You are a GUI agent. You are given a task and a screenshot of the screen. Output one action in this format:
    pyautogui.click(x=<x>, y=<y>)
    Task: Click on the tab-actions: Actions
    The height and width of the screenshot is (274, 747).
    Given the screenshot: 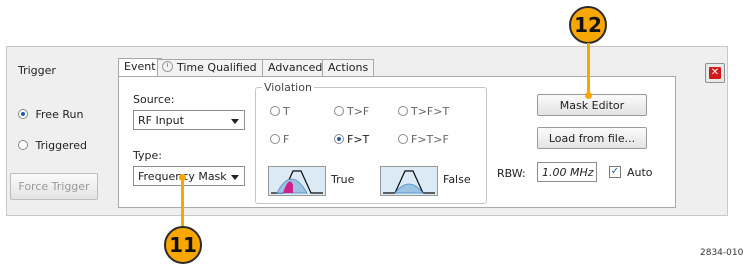 What is the action you would take?
    pyautogui.click(x=348, y=67)
    